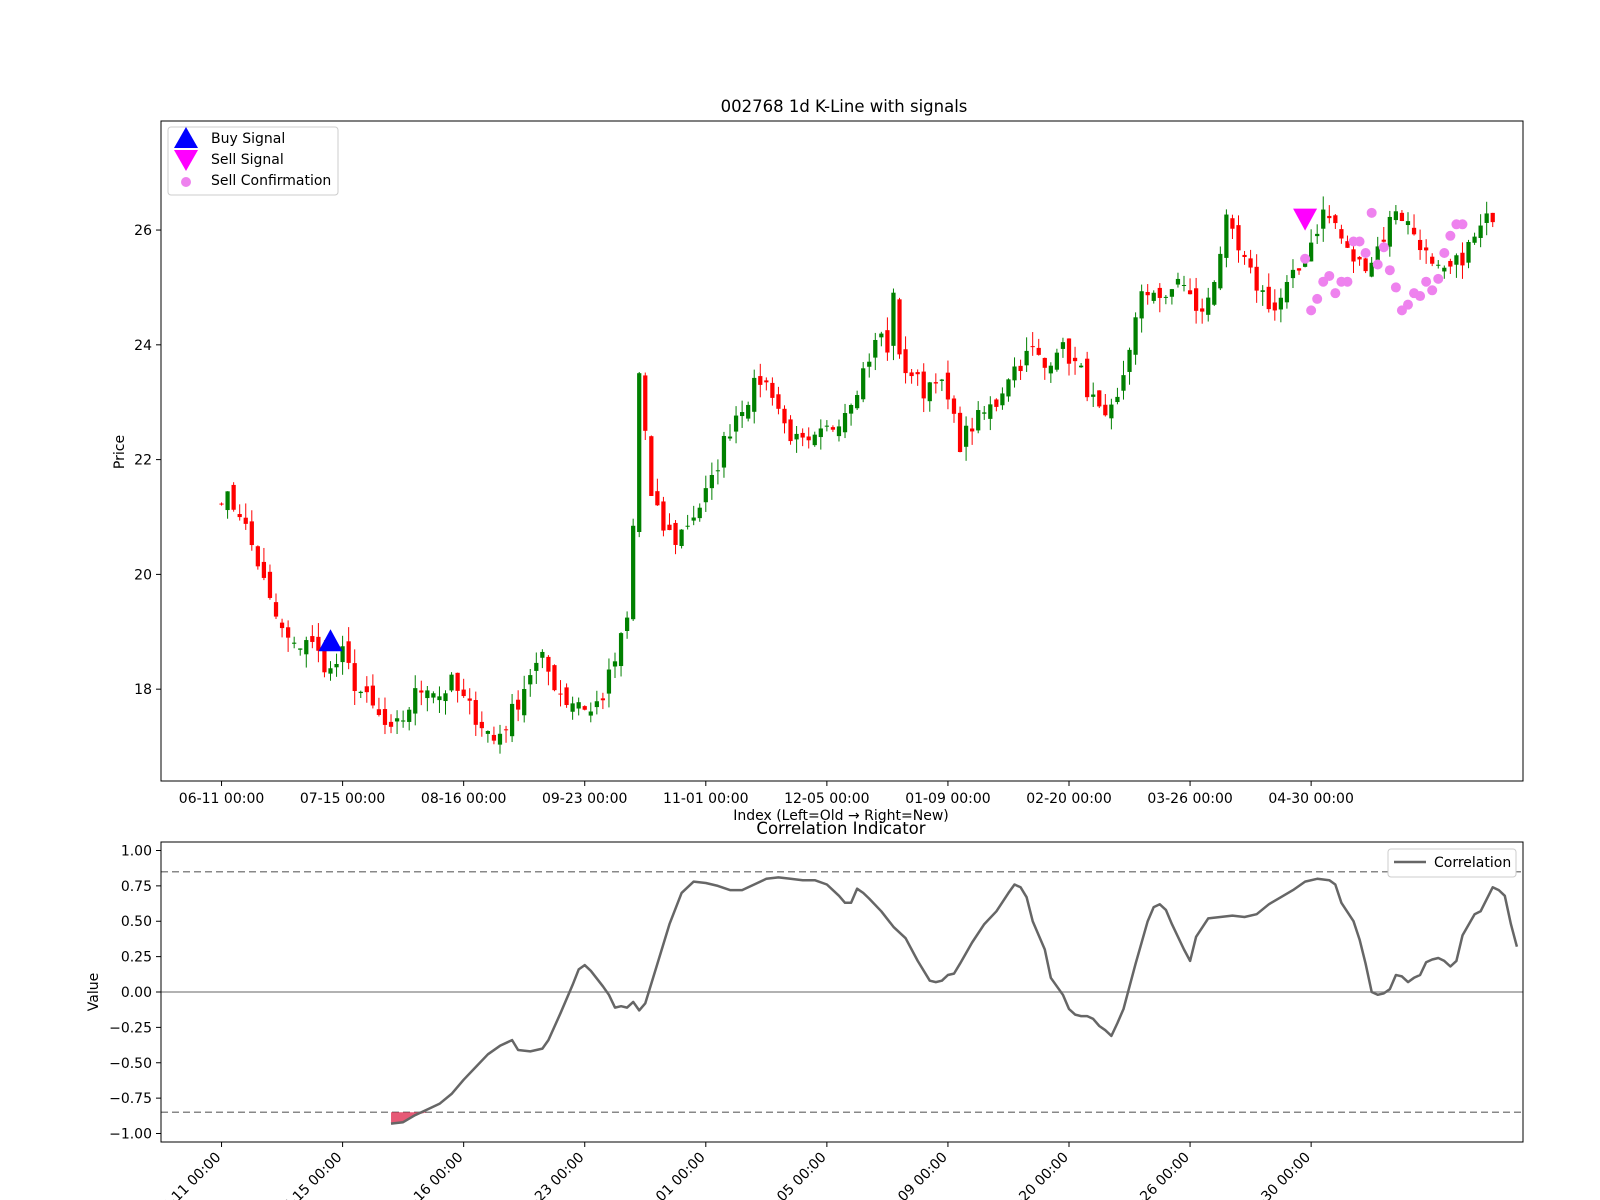 This screenshot has width=1600, height=1200. I want to click on correlation-y-tick-label: −1.00, so click(130, 1135).